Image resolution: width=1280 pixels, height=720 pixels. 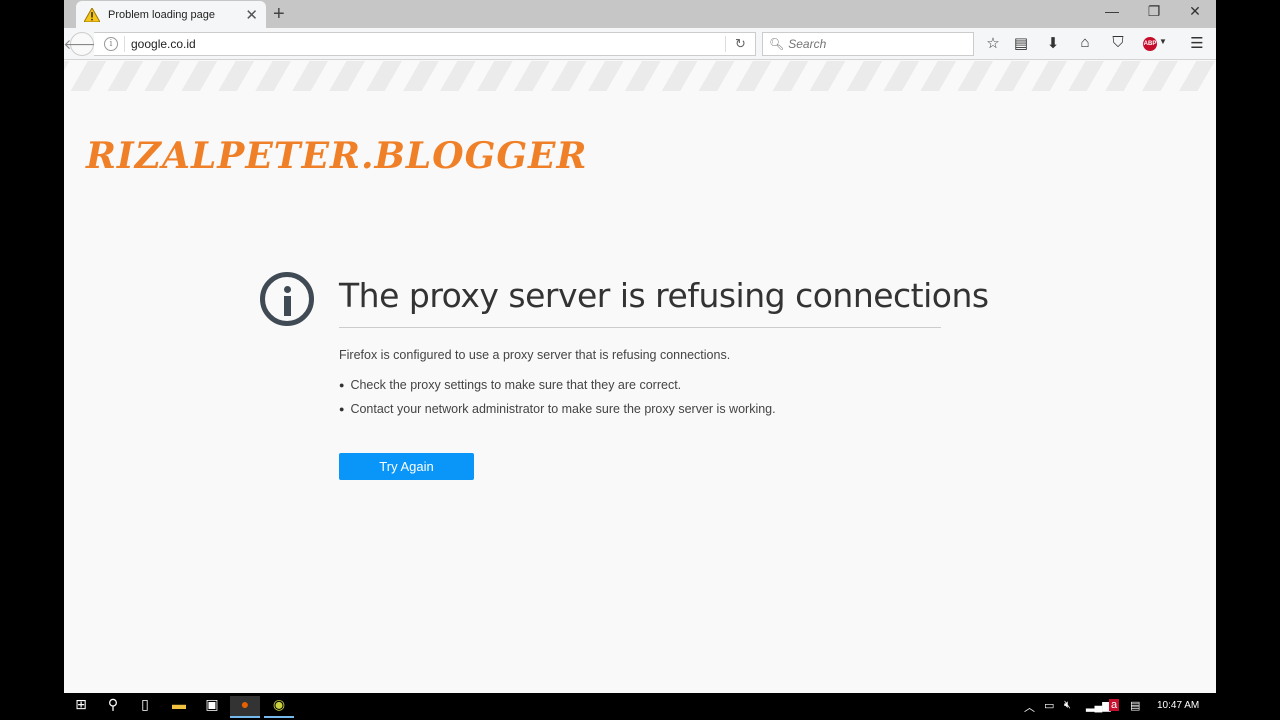 I want to click on error-stripe-banner, so click(x=640, y=76).